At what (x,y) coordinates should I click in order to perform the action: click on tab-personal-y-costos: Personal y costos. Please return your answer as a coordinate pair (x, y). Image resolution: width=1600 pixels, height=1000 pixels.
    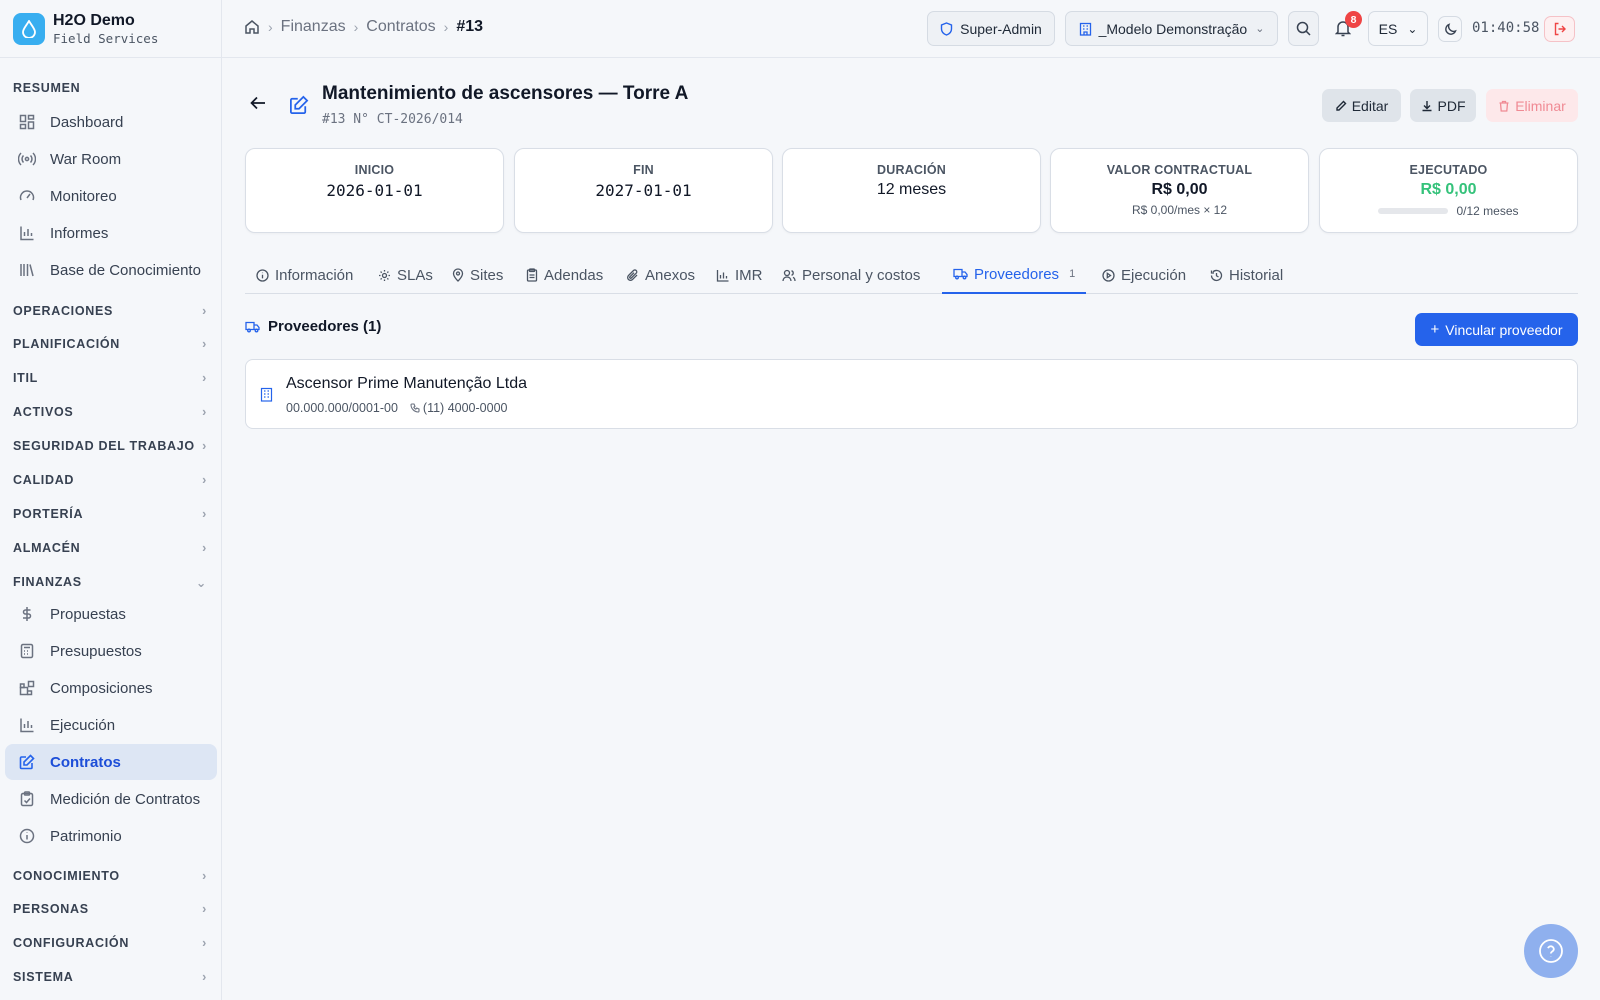
    Looking at the image, I should click on (851, 275).